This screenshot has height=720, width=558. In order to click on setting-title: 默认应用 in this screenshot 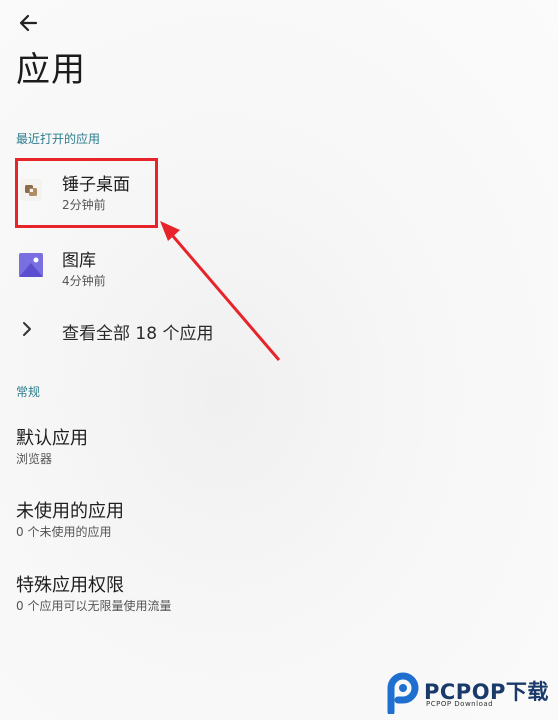, I will do `click(52, 438)`.